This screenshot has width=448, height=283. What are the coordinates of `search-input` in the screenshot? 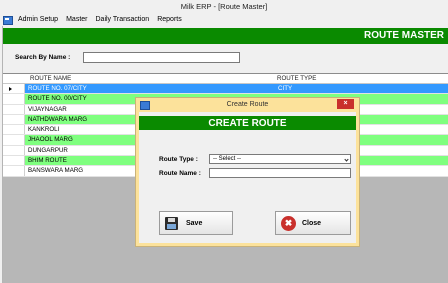 It's located at (161, 57).